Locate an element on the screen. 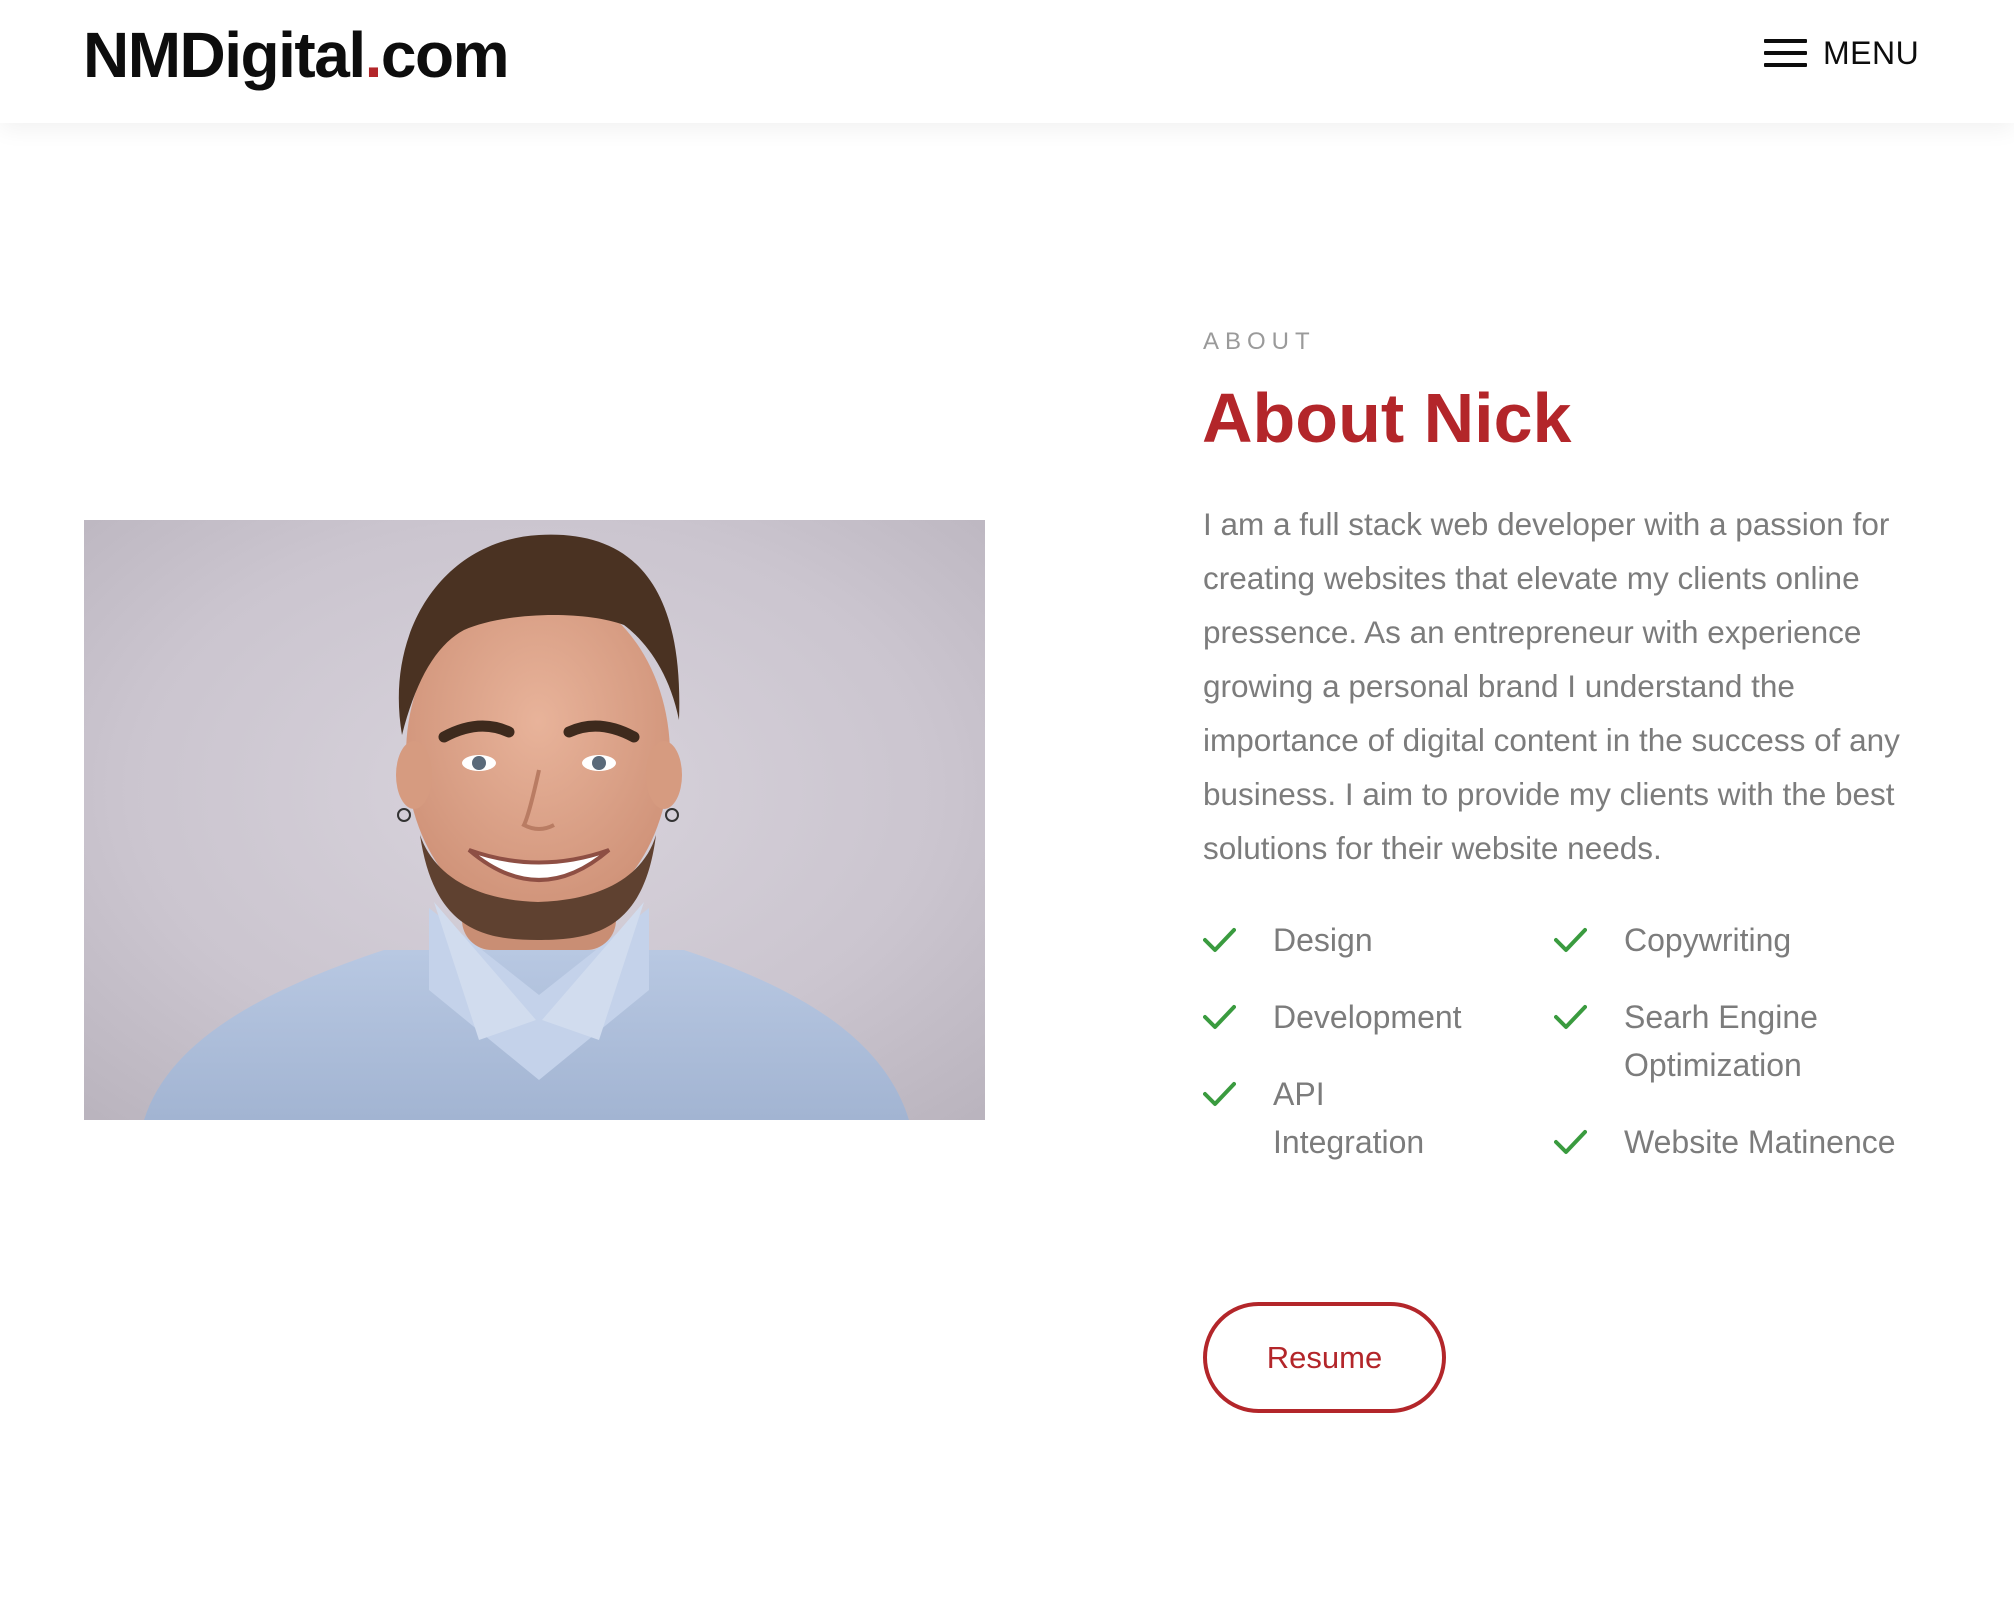 This screenshot has width=2014, height=1603. skill-item-seo: Searh Engine Optimization is located at coordinates (1748, 1041).